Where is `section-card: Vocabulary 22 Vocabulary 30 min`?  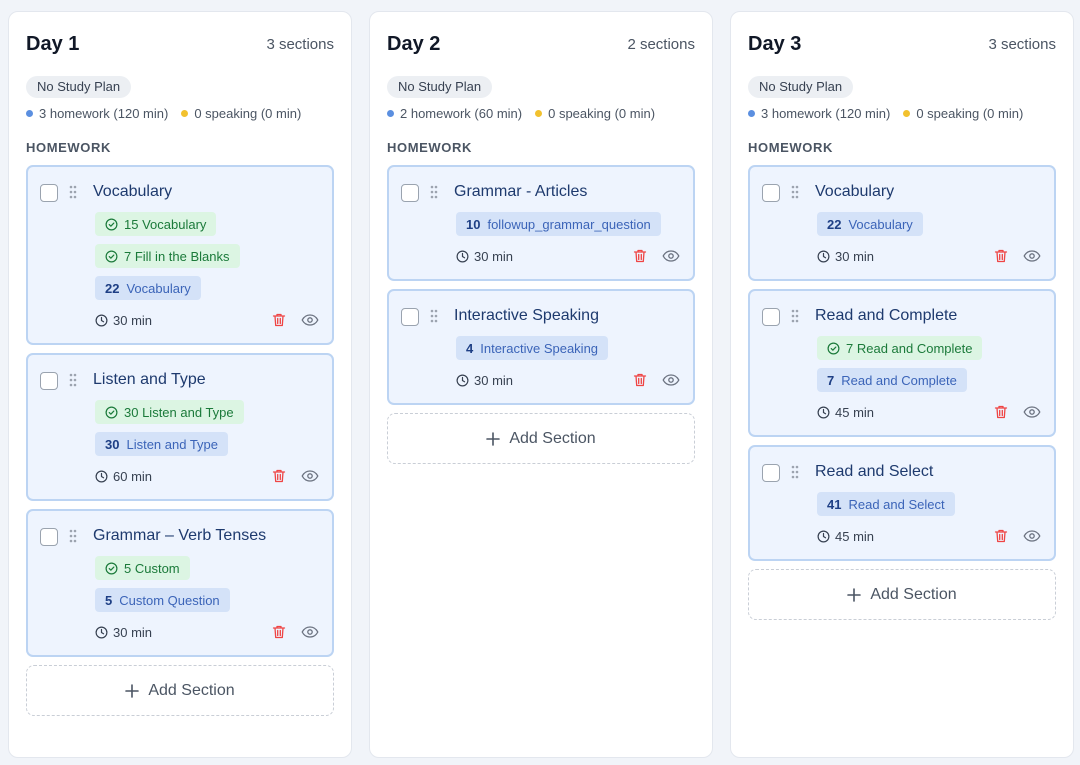 section-card: Vocabulary 22 Vocabulary 30 min is located at coordinates (902, 223).